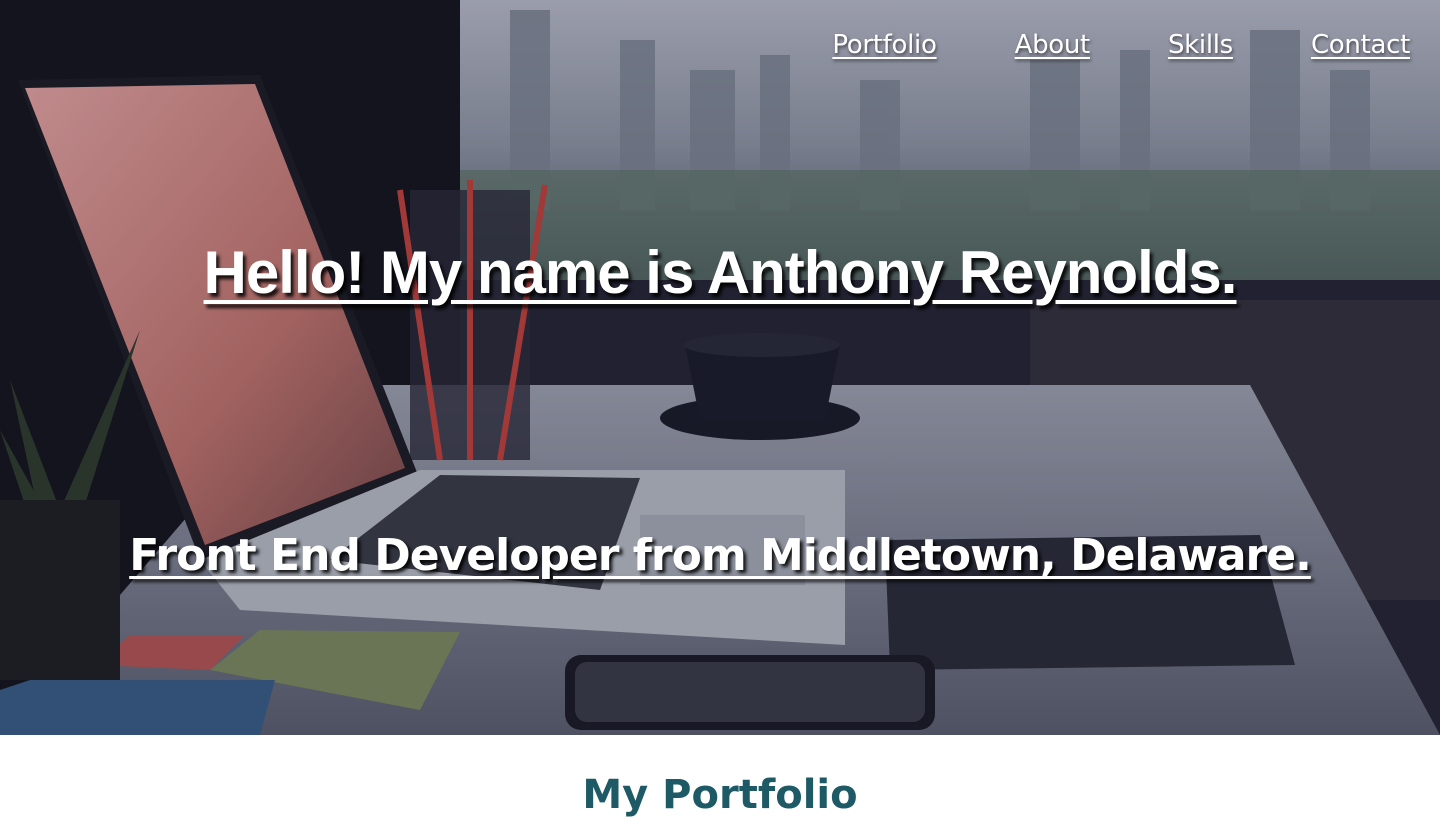  What do you see at coordinates (720, 795) in the screenshot?
I see `portfolio-section-heading: My Portfolio` at bounding box center [720, 795].